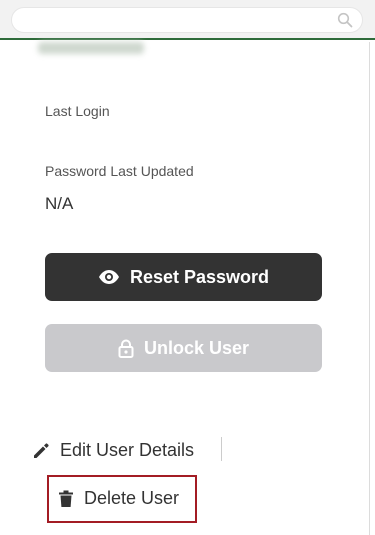 Image resolution: width=375 pixels, height=535 pixels. Describe the element at coordinates (196, 347) in the screenshot. I see `unlock-user-label: Unlock User` at that location.